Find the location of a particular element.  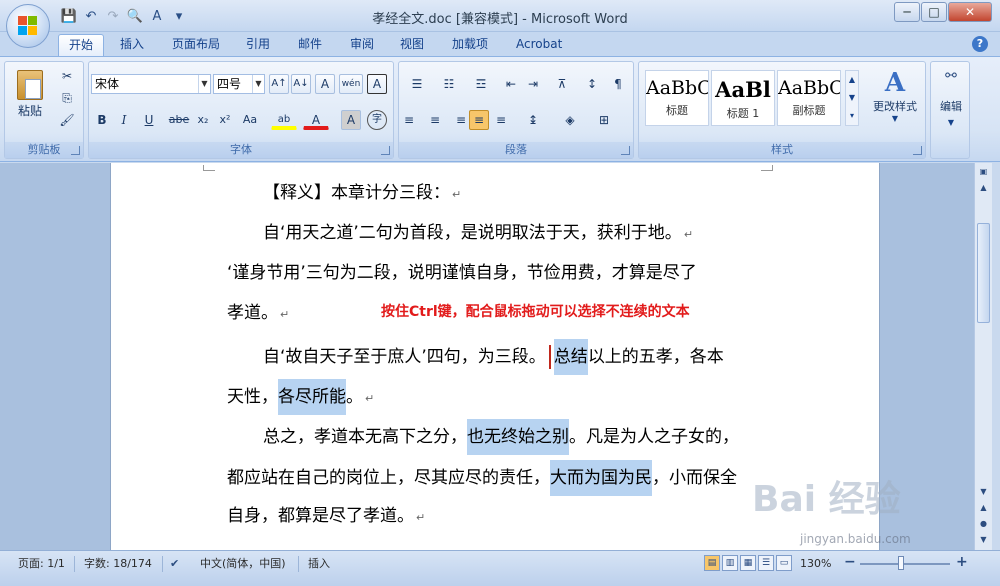

font-size-combo: 四号 ▼ is located at coordinates (239, 84).